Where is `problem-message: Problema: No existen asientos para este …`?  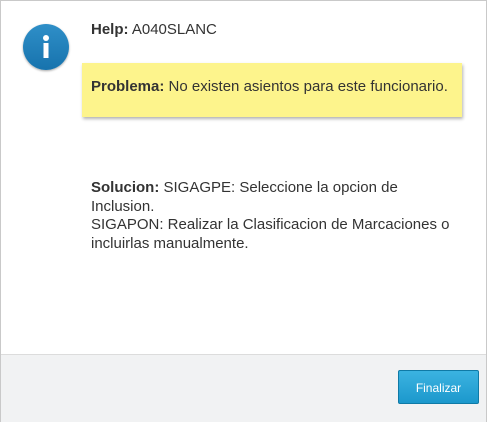
problem-message: Problema: No existen asientos para este … is located at coordinates (269, 86).